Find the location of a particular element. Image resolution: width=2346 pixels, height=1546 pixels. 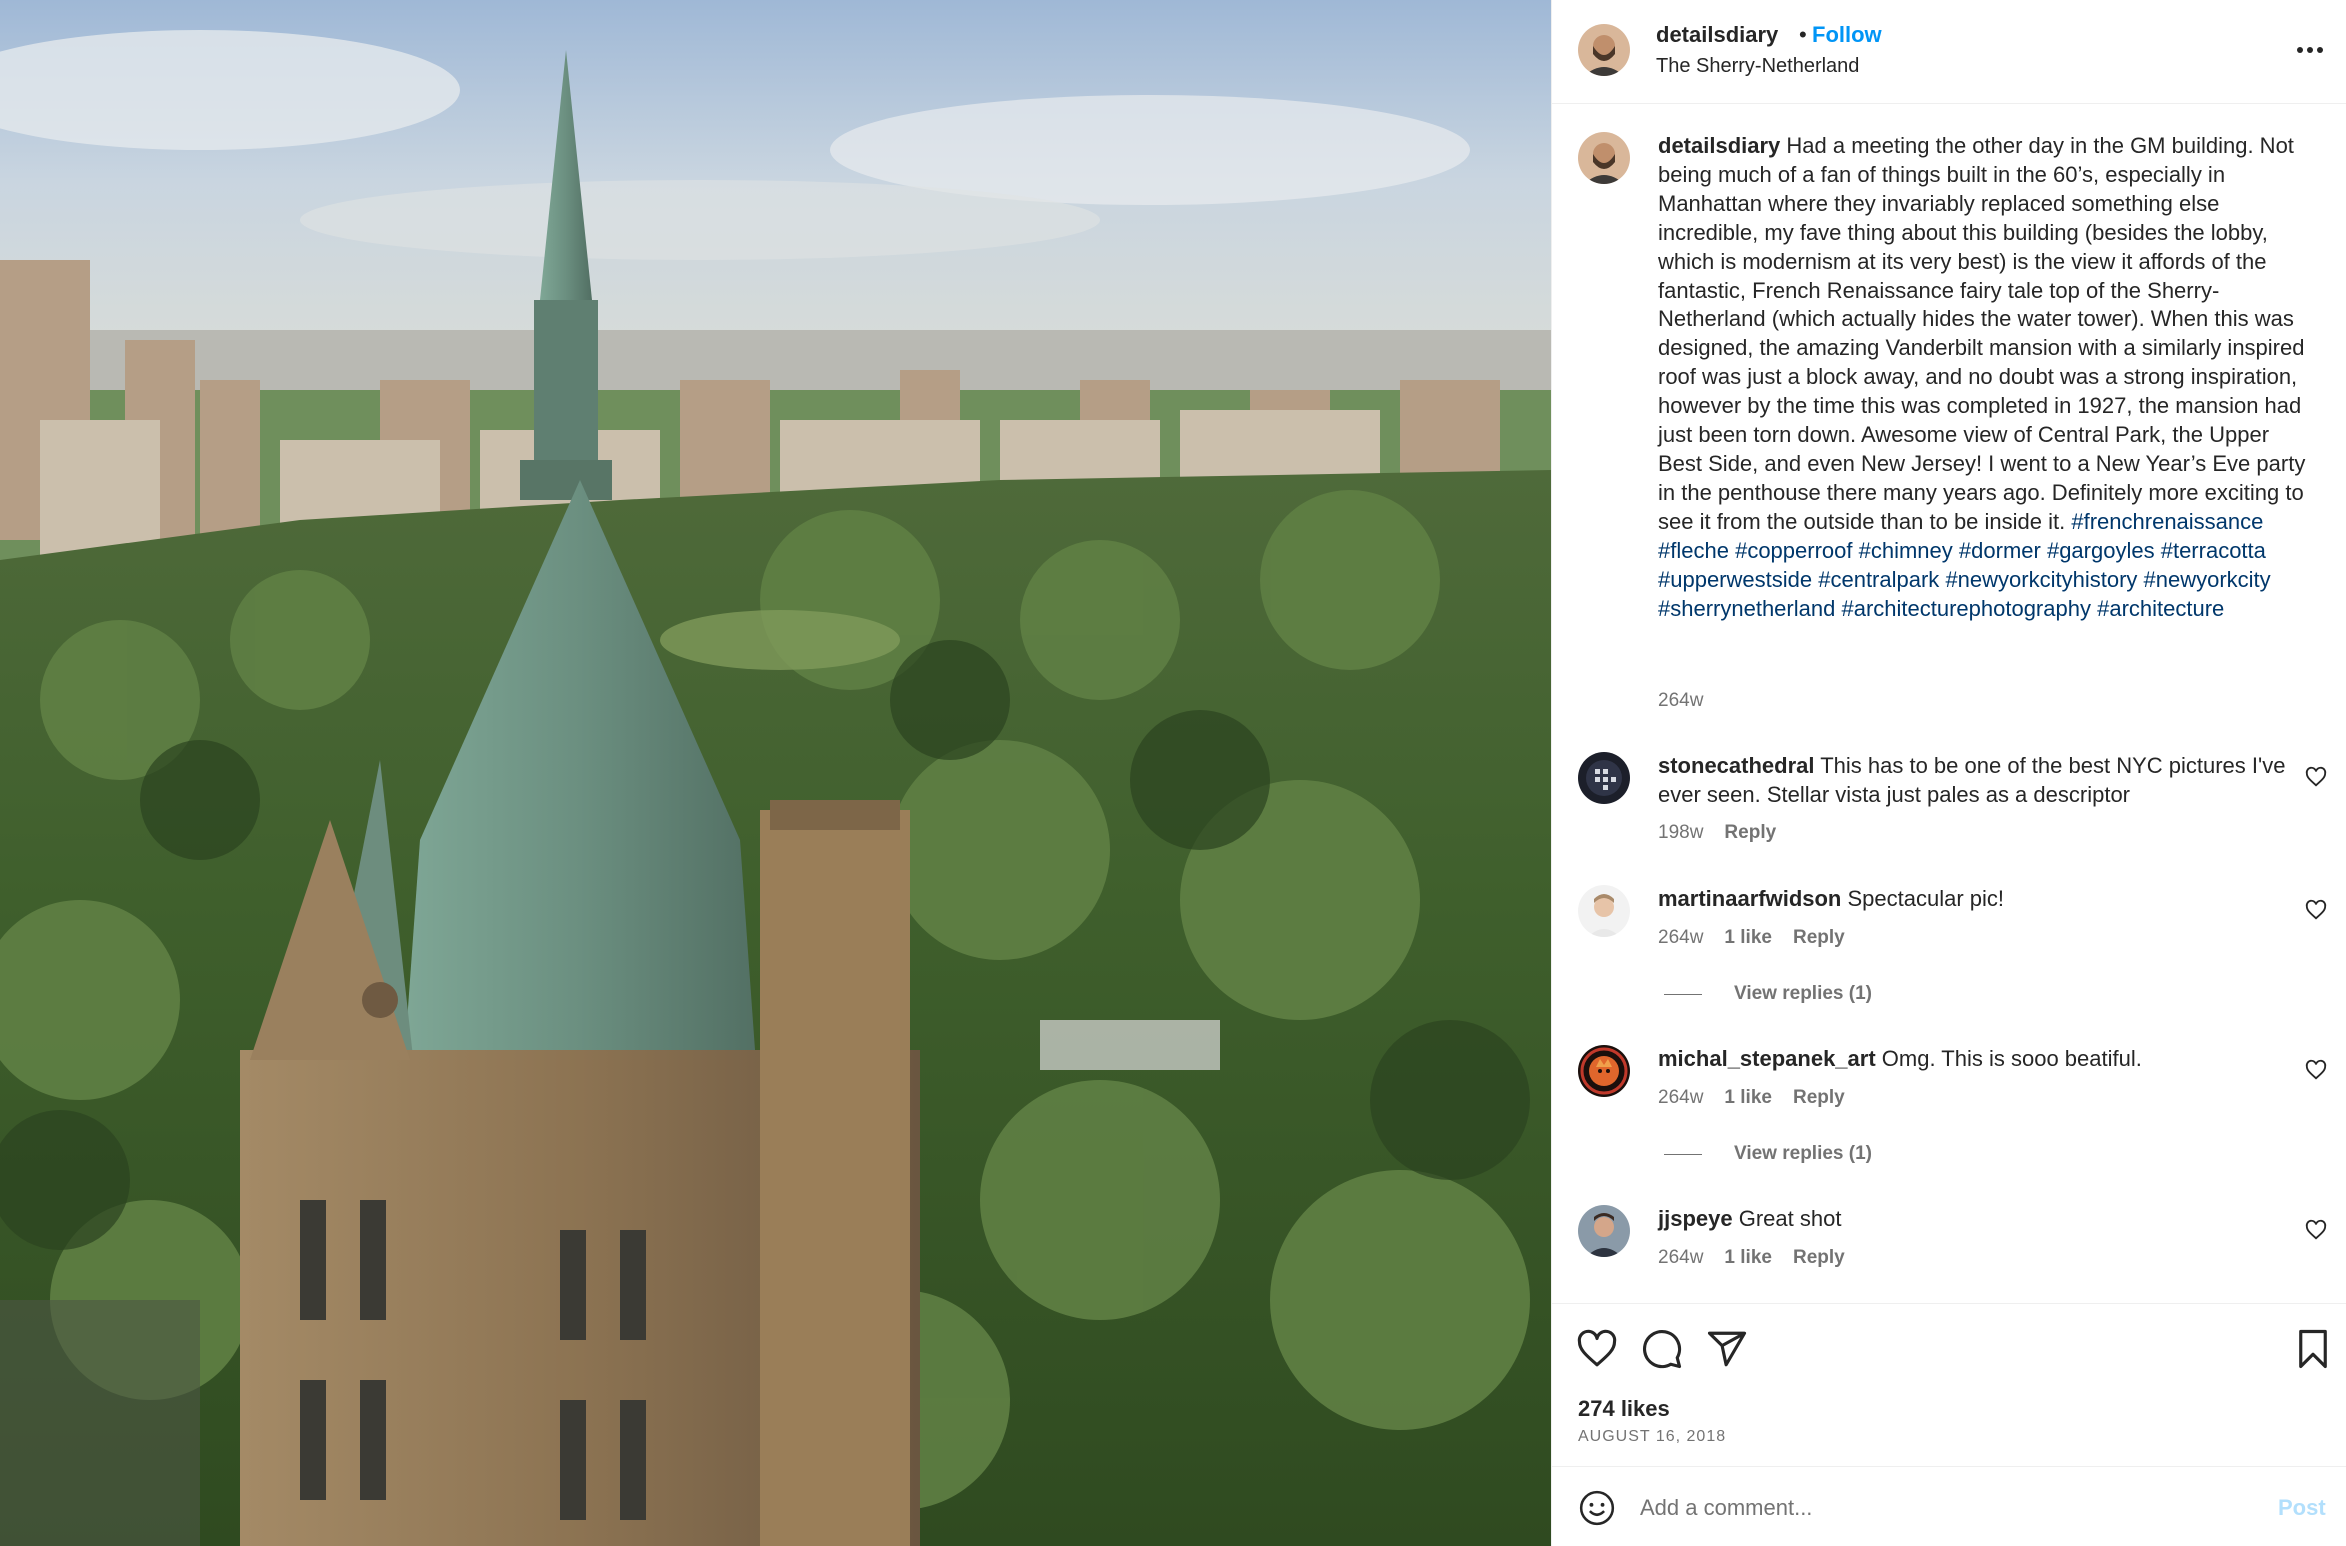

hashtag-link: #upperwestside is located at coordinates (1735, 579).